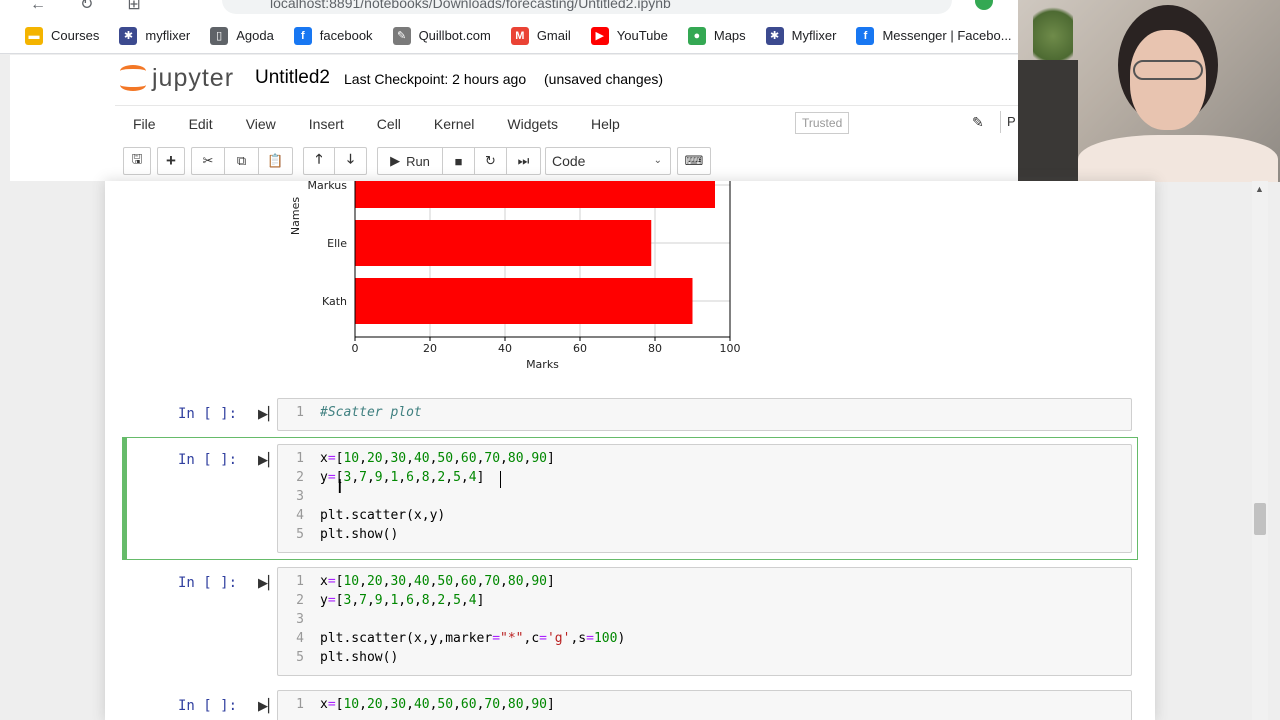 The height and width of the screenshot is (720, 1280). I want to click on bar-elle, so click(503, 243).